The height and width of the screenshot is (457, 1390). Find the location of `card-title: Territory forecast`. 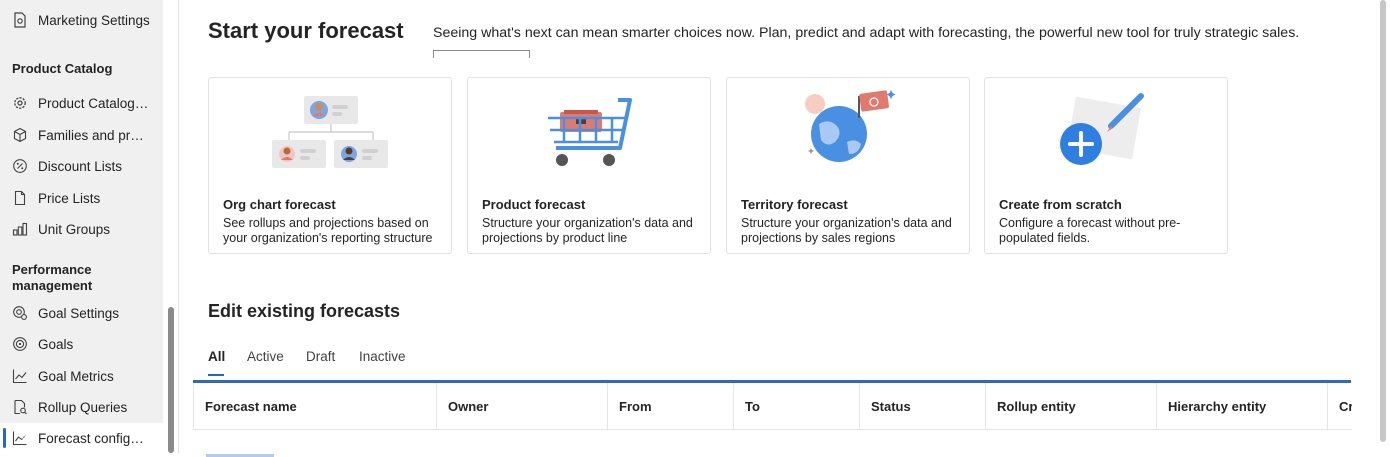

card-title: Territory forecast is located at coordinates (794, 204).